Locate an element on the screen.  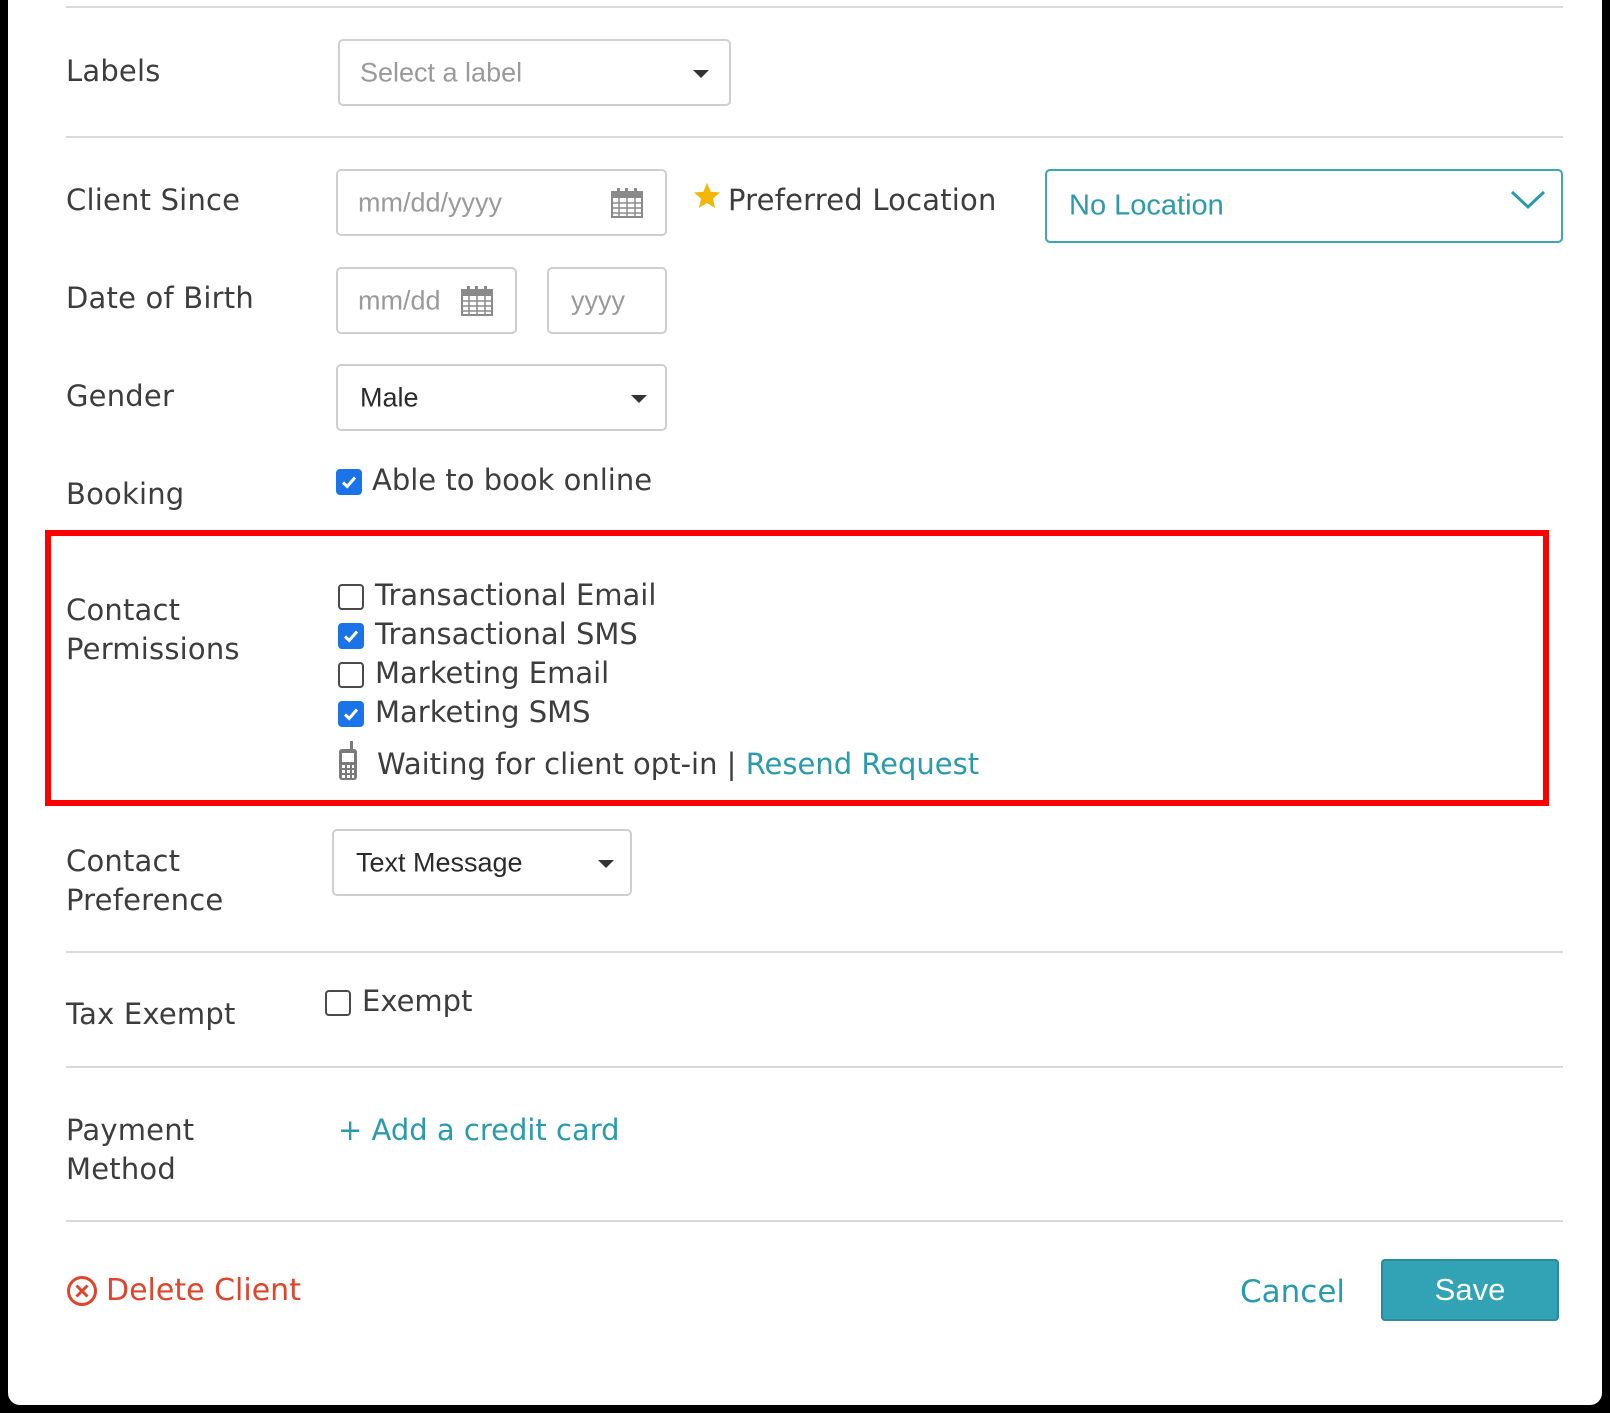
payment-method-label-line1: Payment is located at coordinates (130, 1130).